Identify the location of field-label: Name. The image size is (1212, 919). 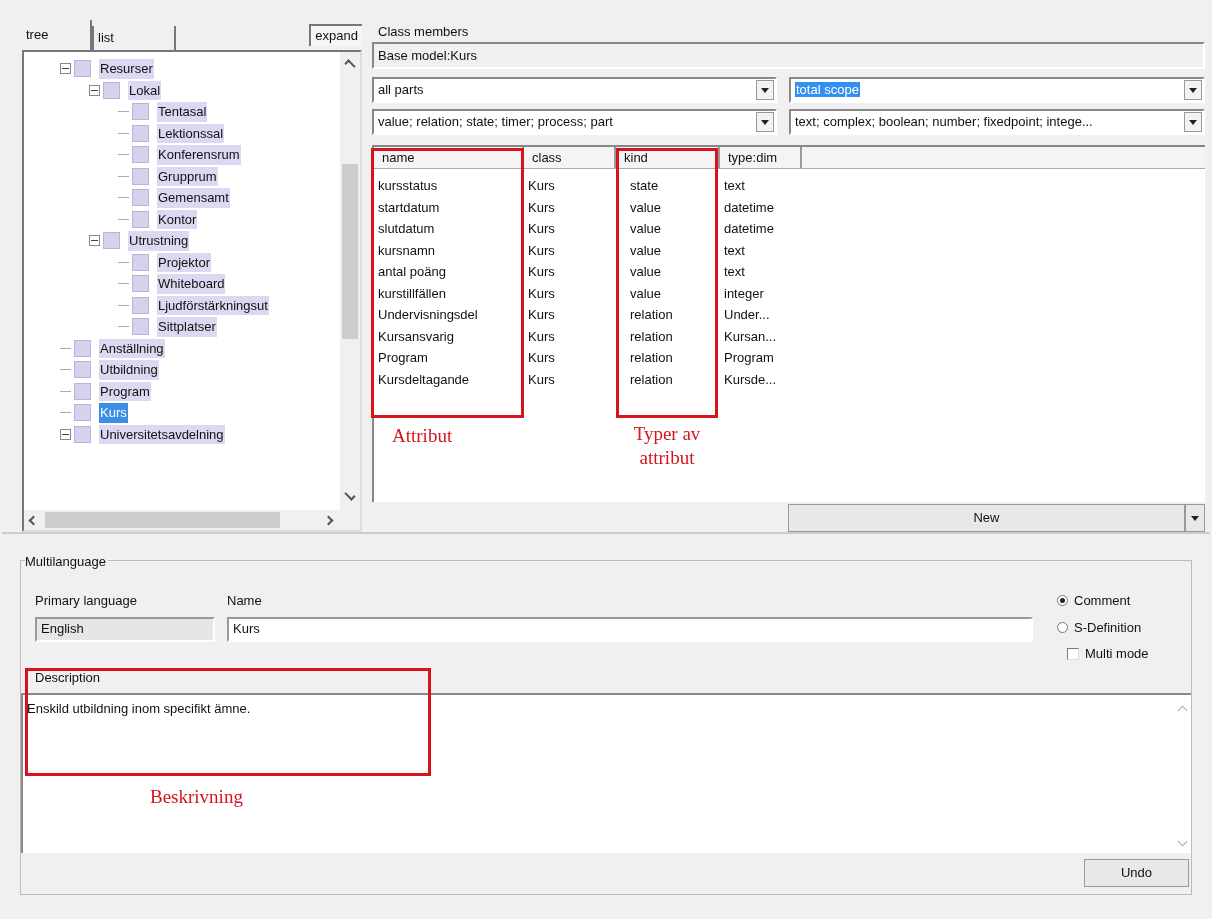
(245, 601).